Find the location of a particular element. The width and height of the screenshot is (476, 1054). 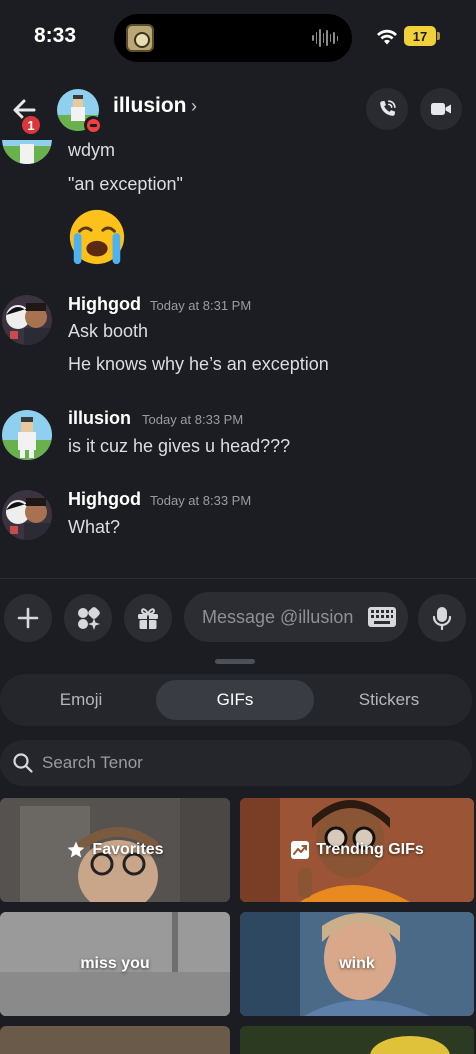

divider is located at coordinates (238, 578).